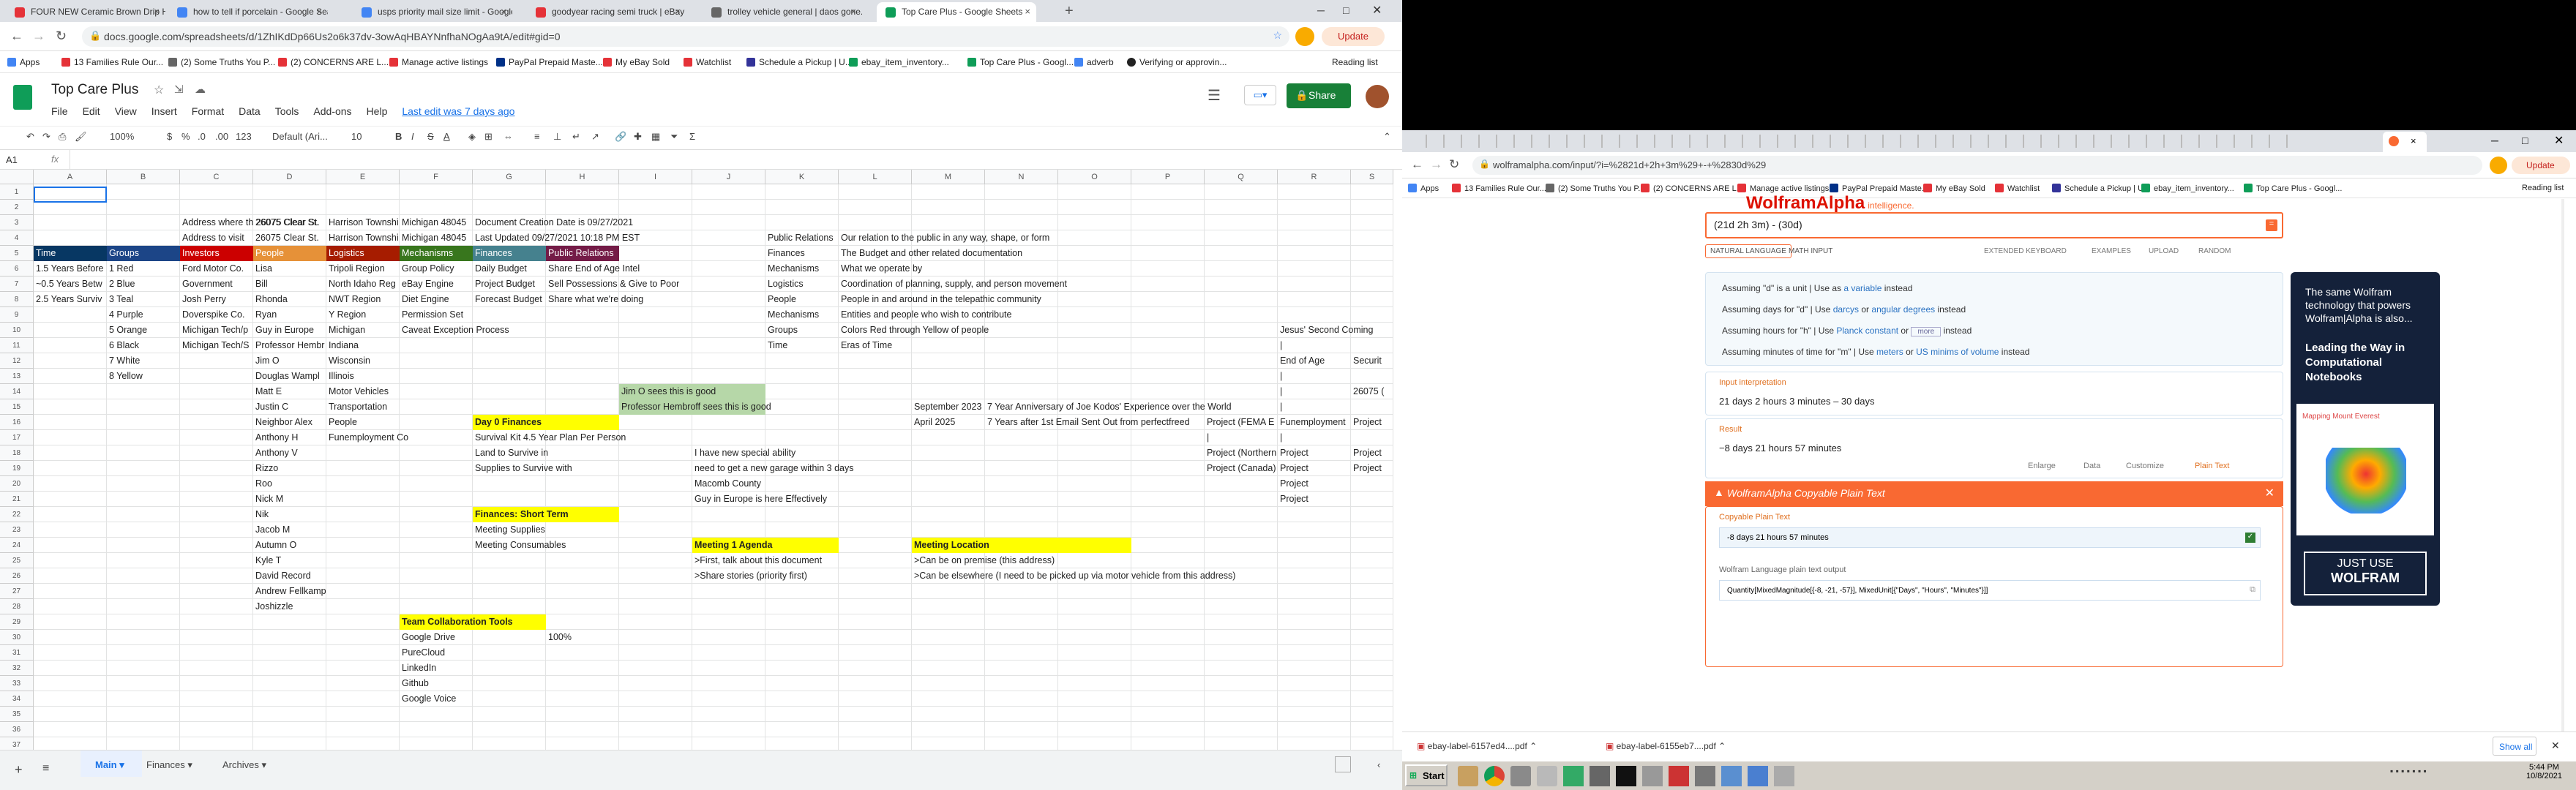 This screenshot has height=790, width=2576. What do you see at coordinates (1280, 437) in the screenshot?
I see `cell-r17: |` at bounding box center [1280, 437].